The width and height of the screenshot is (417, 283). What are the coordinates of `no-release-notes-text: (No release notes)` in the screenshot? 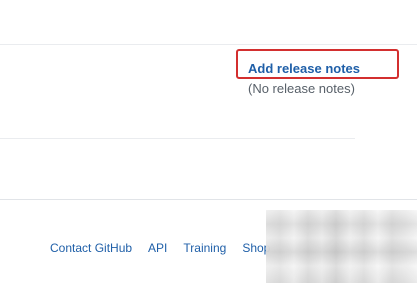 It's located at (301, 88).